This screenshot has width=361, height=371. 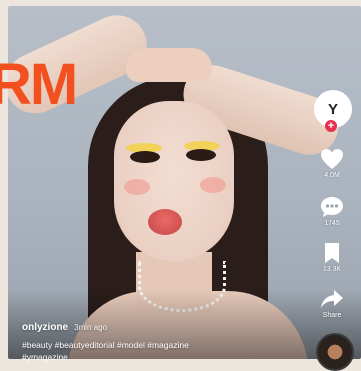 I want to click on comment-count: 1745, so click(x=332, y=223).